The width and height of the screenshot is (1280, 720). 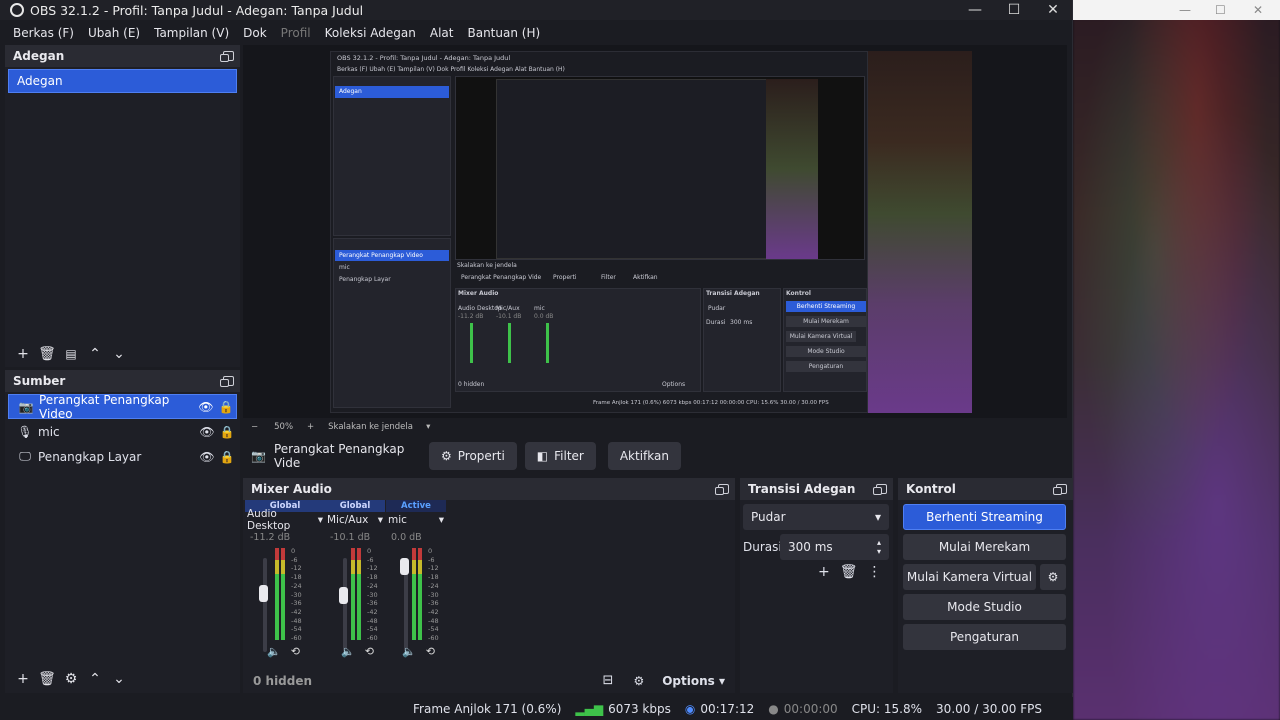 I want to click on meter-tick-label: -48, so click(x=296, y=620).